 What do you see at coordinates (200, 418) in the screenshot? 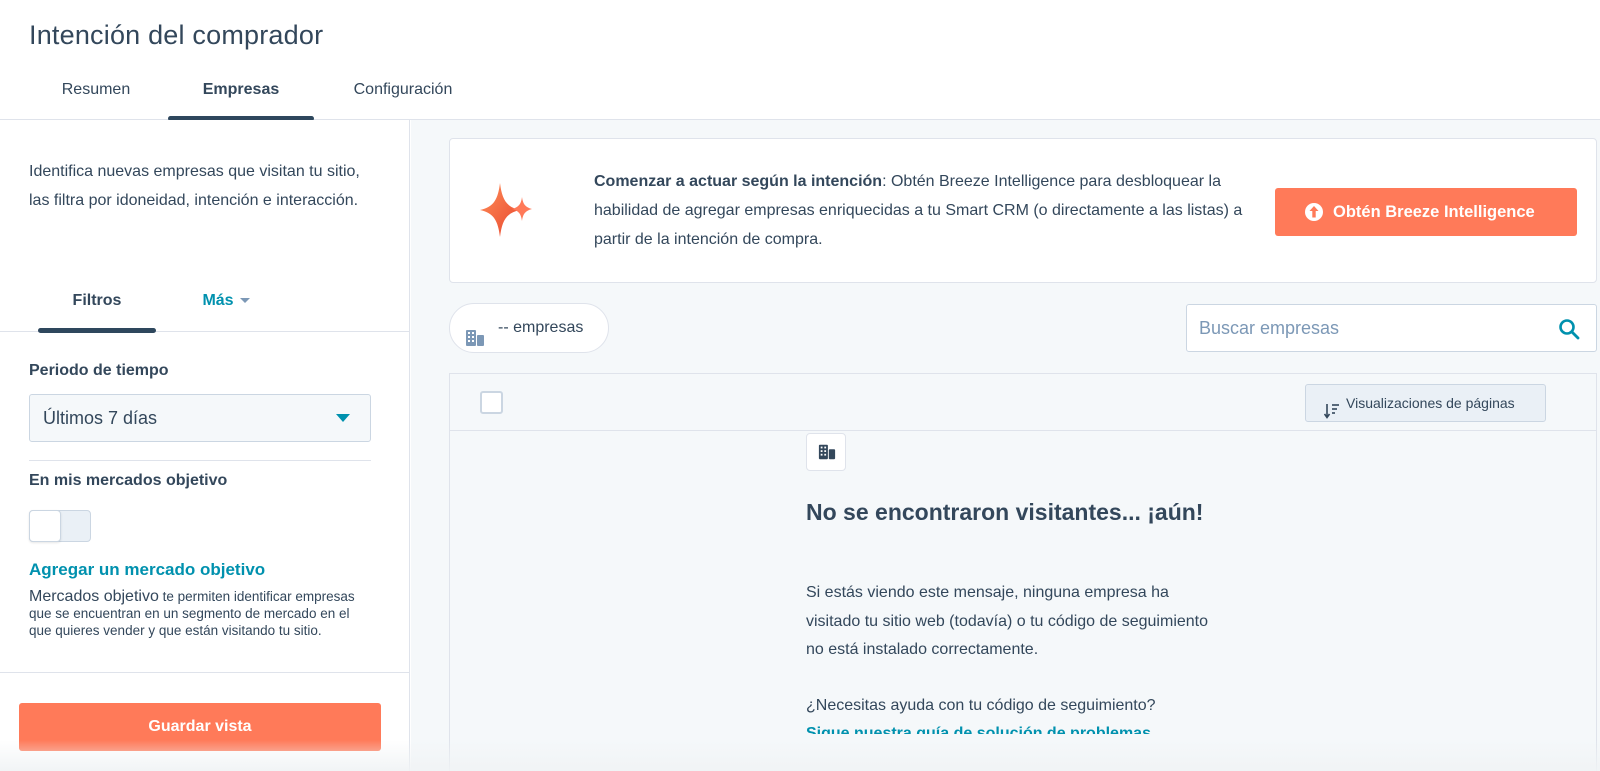
I see `time-period-select: Últimos 7 días` at bounding box center [200, 418].